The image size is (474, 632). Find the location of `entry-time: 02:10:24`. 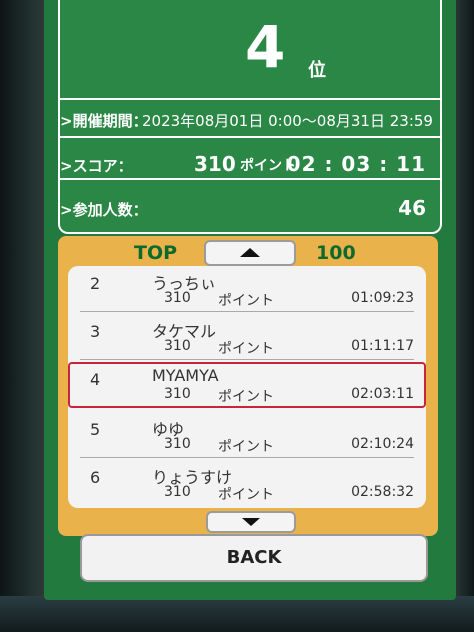

entry-time: 02:10:24 is located at coordinates (382, 444).